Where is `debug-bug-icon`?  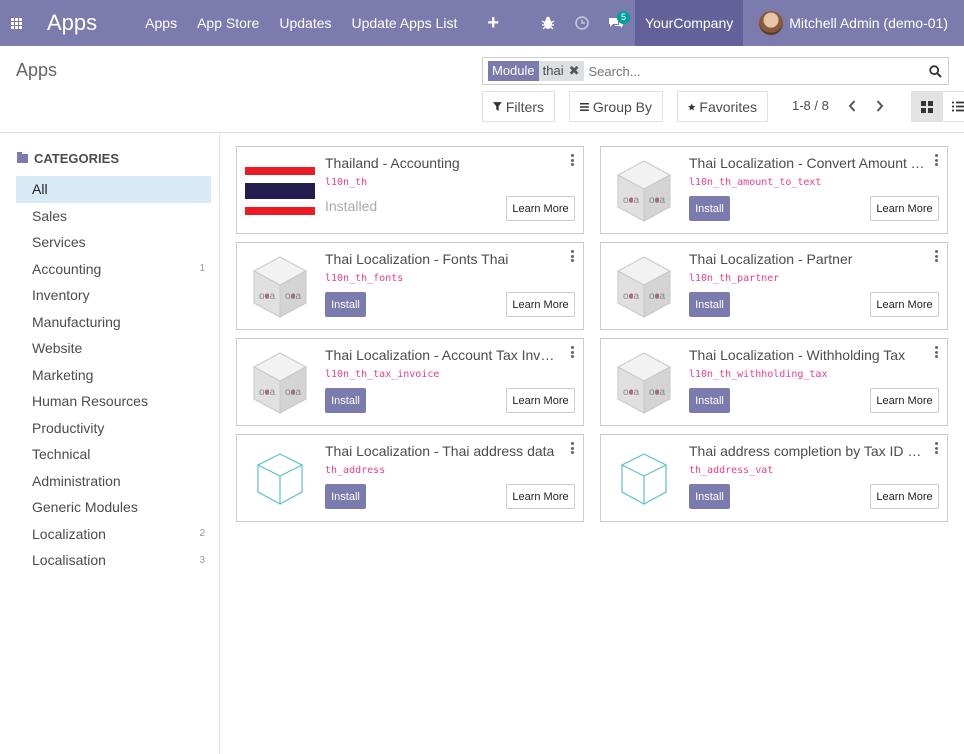
debug-bug-icon is located at coordinates (548, 23).